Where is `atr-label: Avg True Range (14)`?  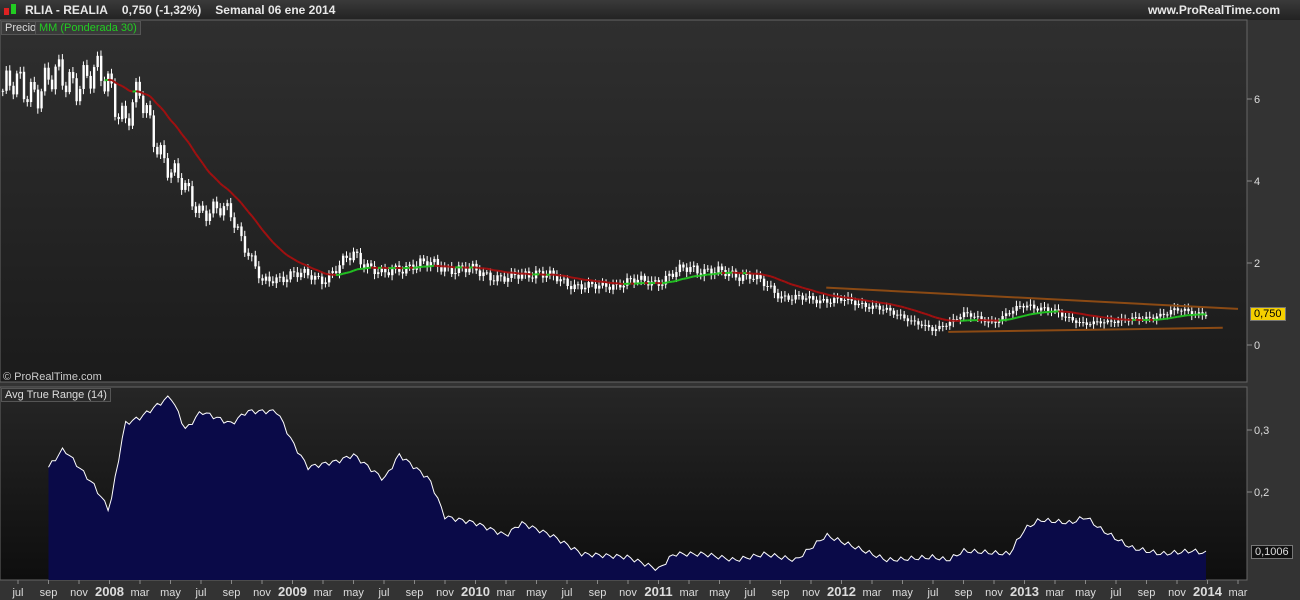
atr-label: Avg True Range (14) is located at coordinates (56, 395).